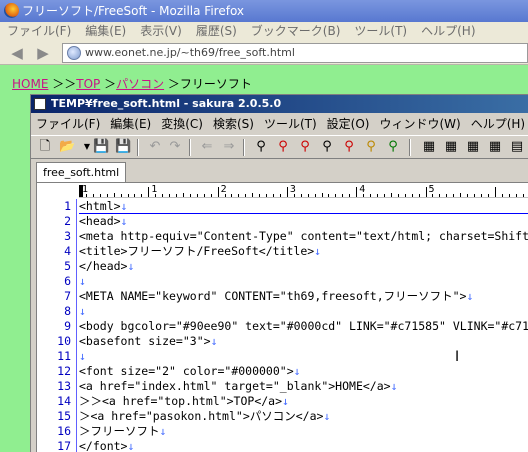 Image resolution: width=528 pixels, height=452 pixels. Describe the element at coordinates (295, 53) in the screenshot. I see `url-input: www.eonet.ne.jp/~th69/free_soft.html` at that location.